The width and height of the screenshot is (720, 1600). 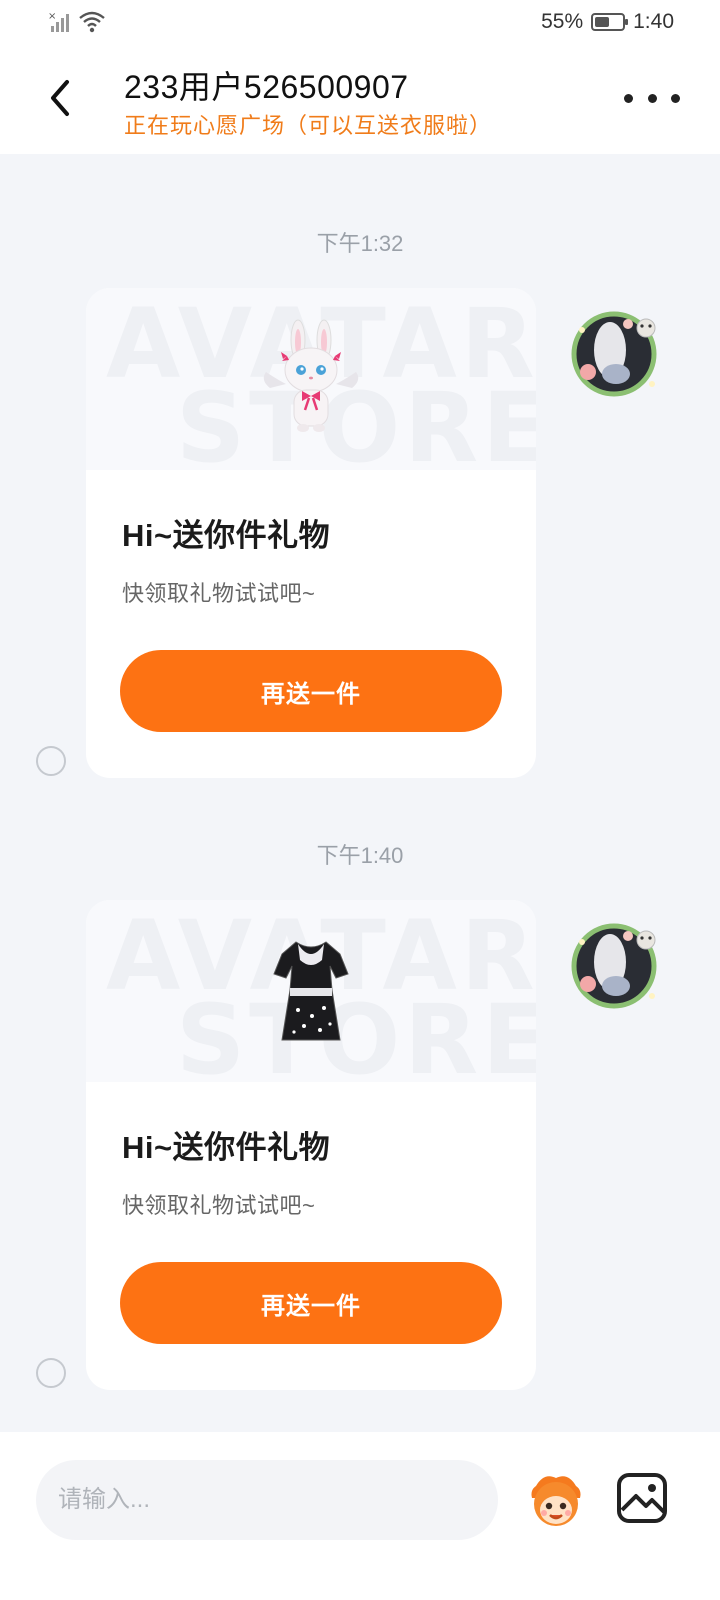 I want to click on clock: 1:40, so click(x=653, y=21).